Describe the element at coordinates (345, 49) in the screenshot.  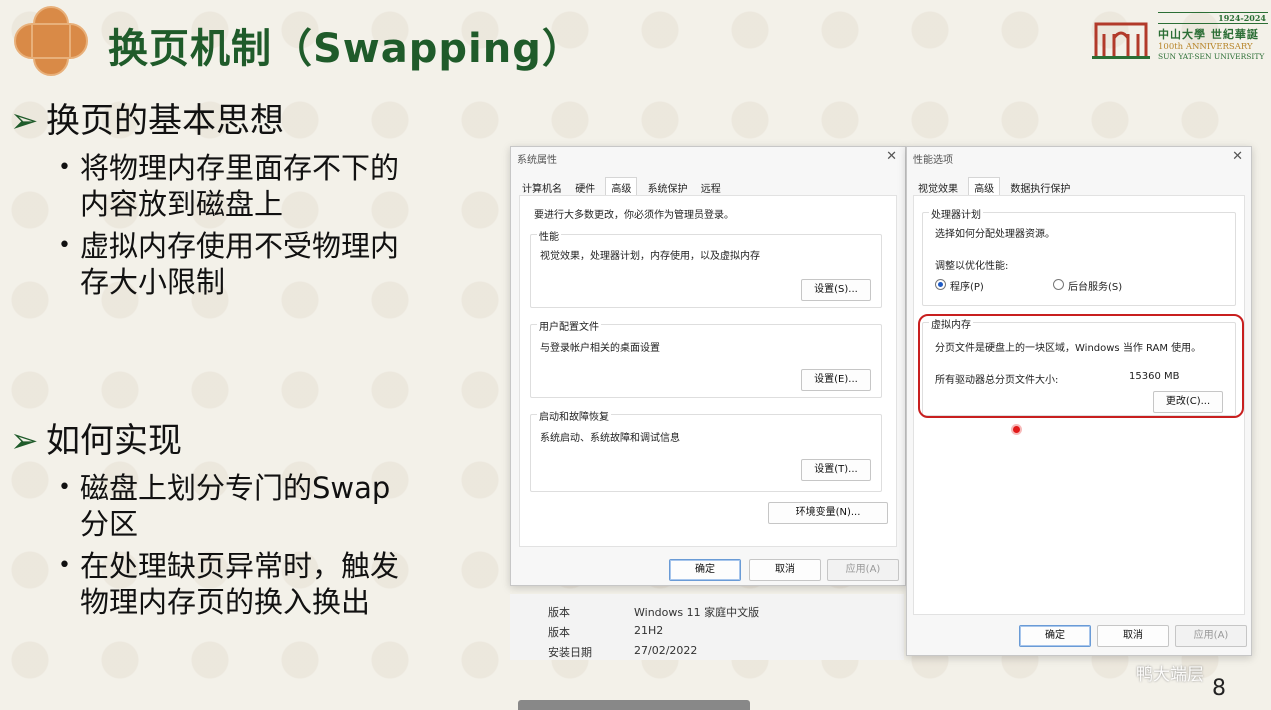
I see `slide-title: 换页机制（Swapping）` at that location.